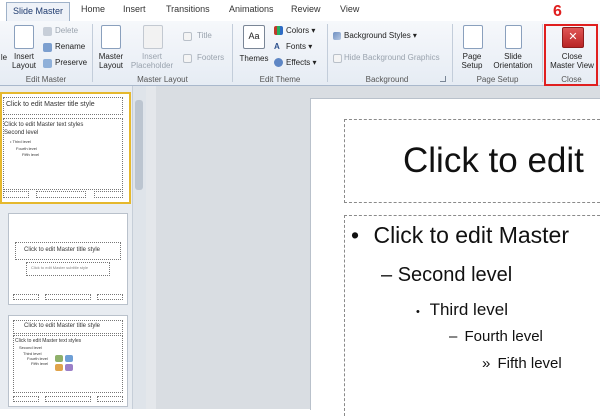  Describe the element at coordinates (472, 65) in the screenshot. I see `page-setup-label-line2: Setup` at that location.